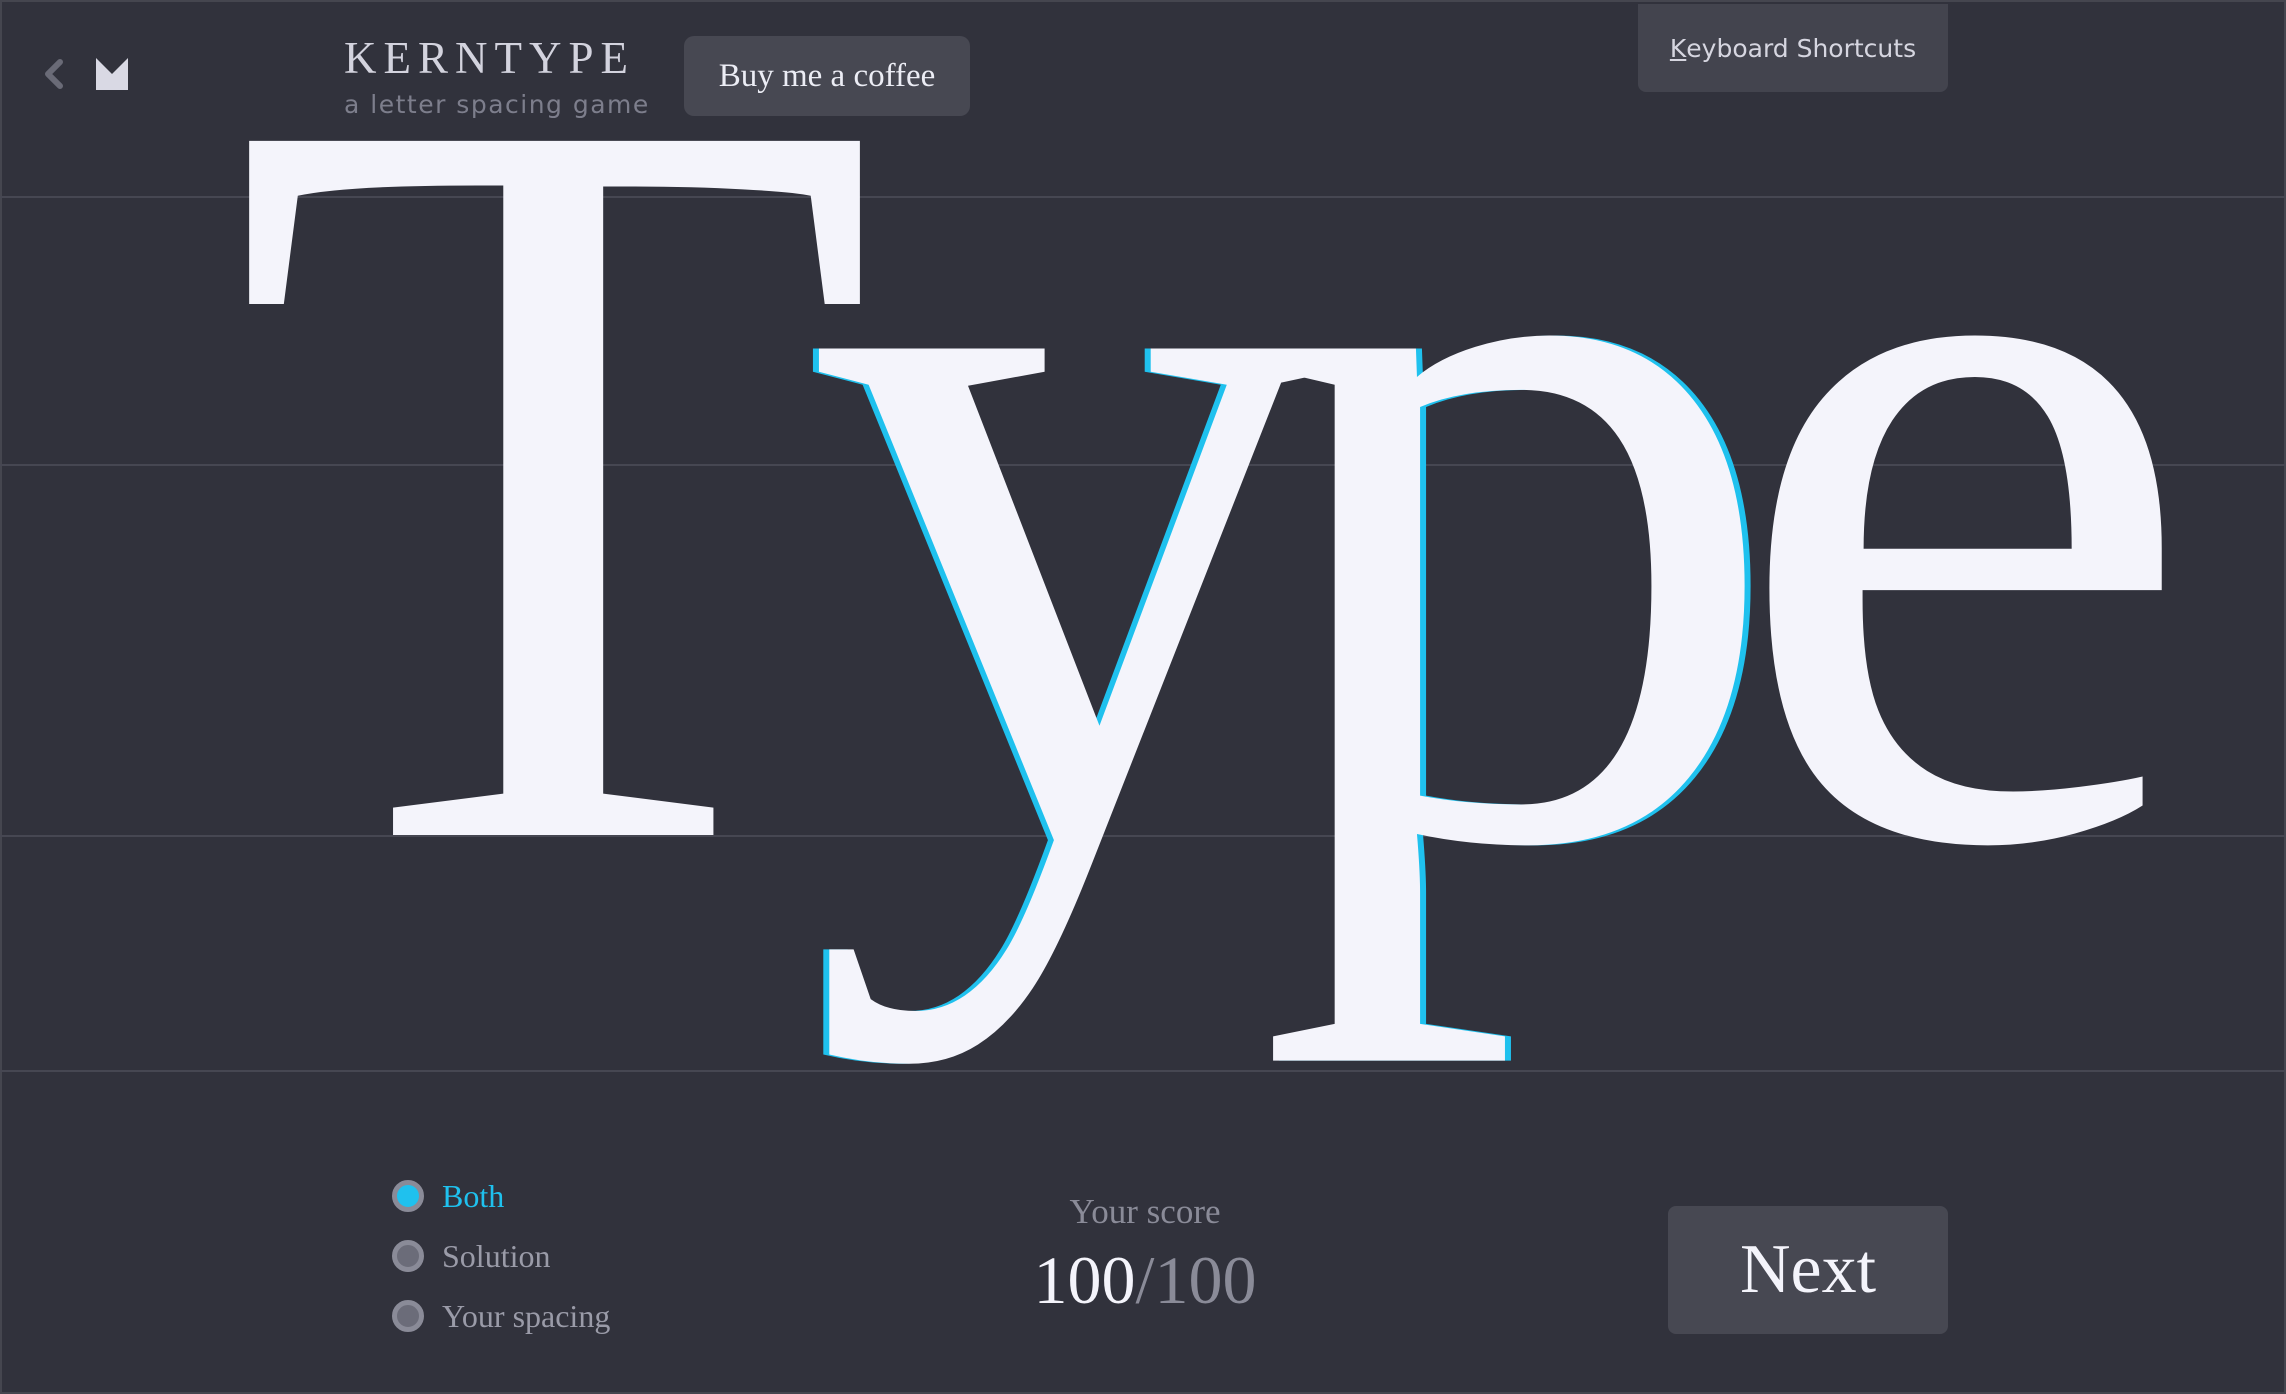  Describe the element at coordinates (496, 1255) in the screenshot. I see `view-mode-label: Solution` at that location.